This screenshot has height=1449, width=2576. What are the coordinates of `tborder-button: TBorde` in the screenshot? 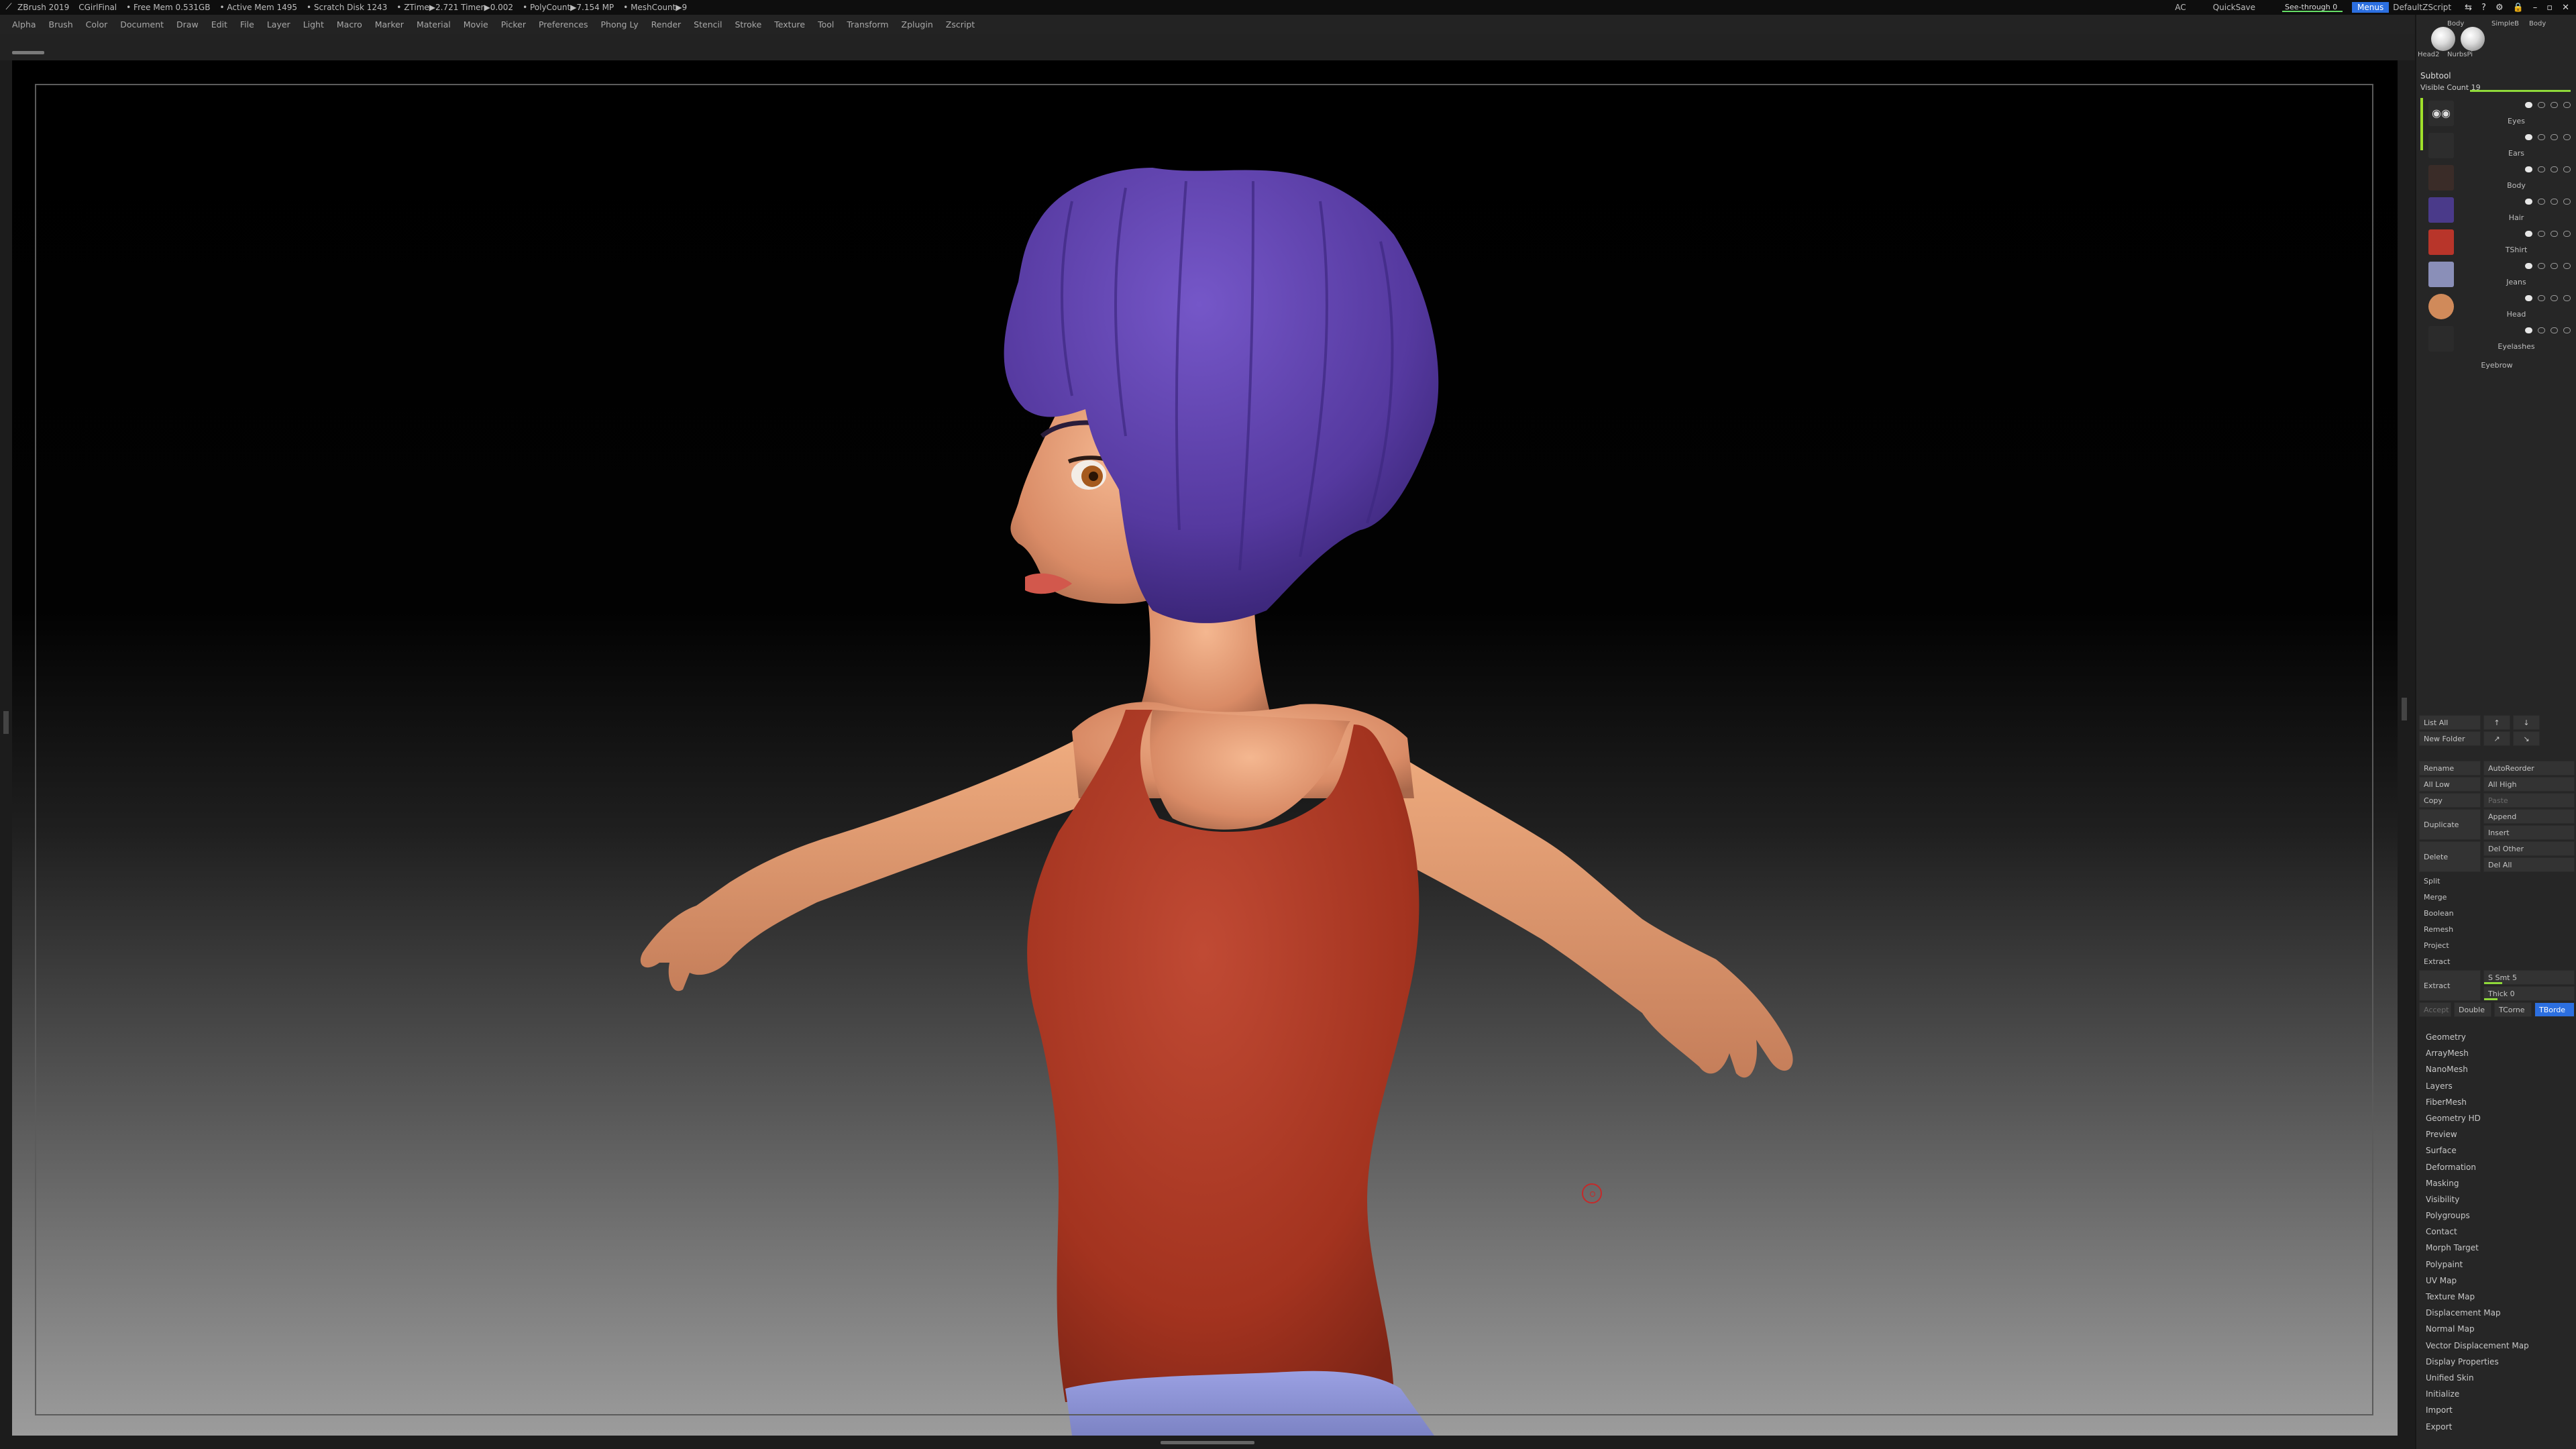 It's located at (2554, 1009).